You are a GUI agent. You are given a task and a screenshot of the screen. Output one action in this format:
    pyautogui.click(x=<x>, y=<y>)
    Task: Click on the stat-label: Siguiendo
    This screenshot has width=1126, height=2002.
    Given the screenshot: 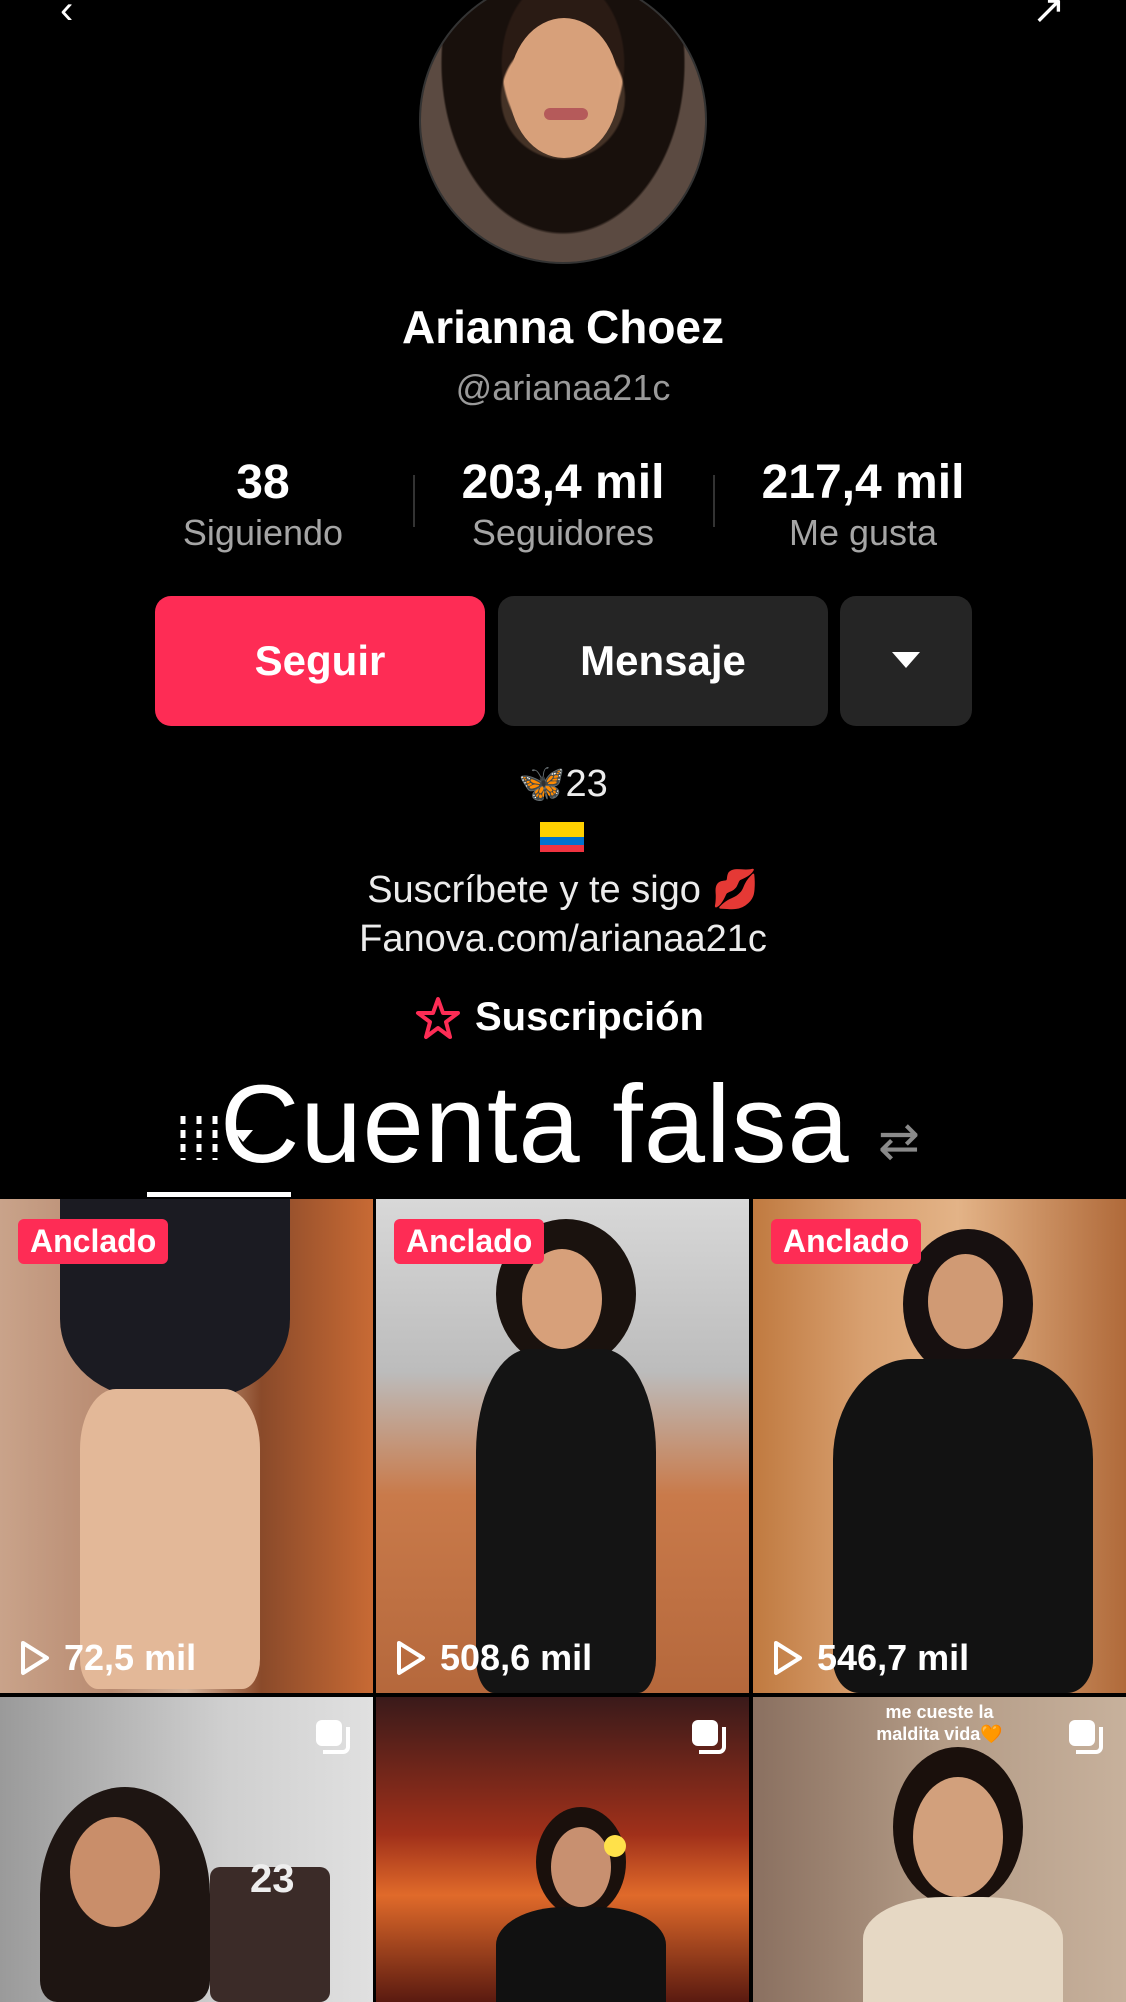 What is the action you would take?
    pyautogui.click(x=263, y=532)
    